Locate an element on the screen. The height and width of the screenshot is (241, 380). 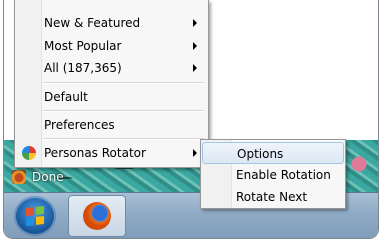
menu-item-label: Most Popular is located at coordinates (83, 46).